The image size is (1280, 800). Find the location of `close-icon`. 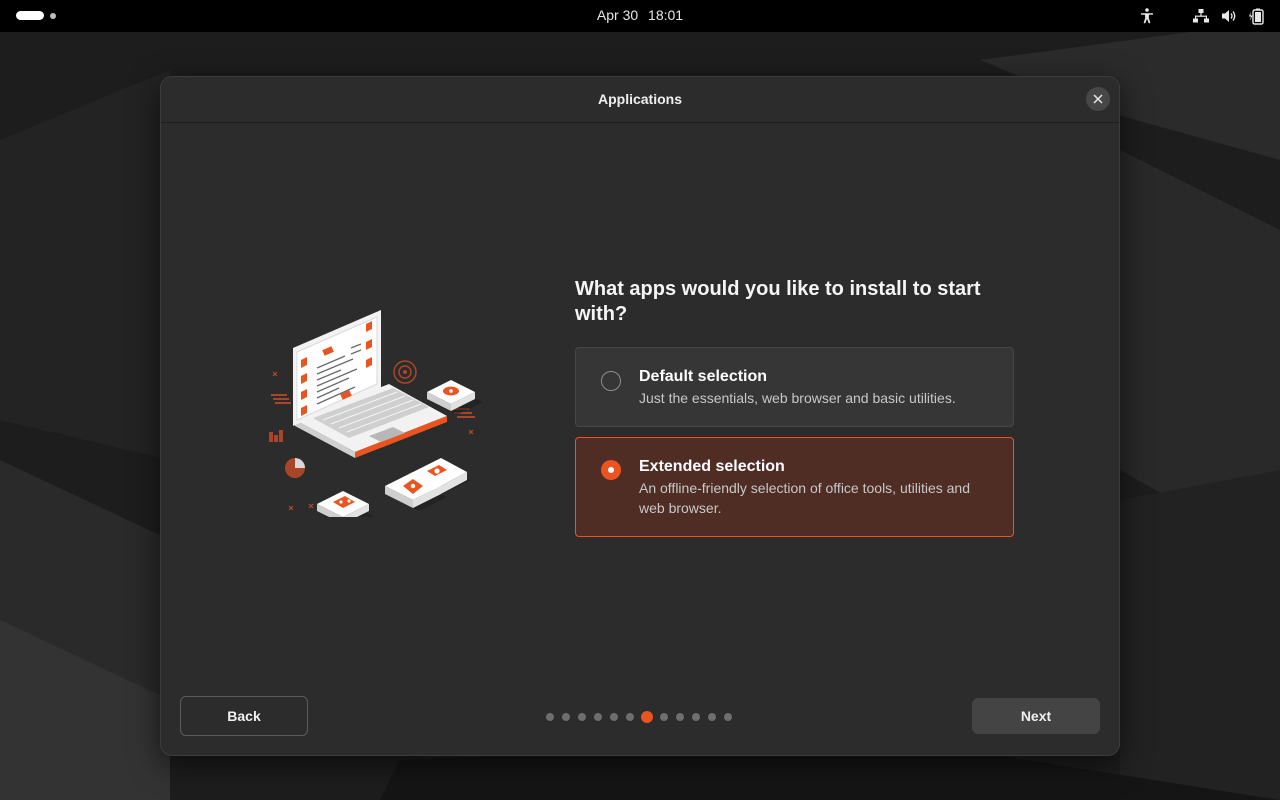

close-icon is located at coordinates (1098, 99).